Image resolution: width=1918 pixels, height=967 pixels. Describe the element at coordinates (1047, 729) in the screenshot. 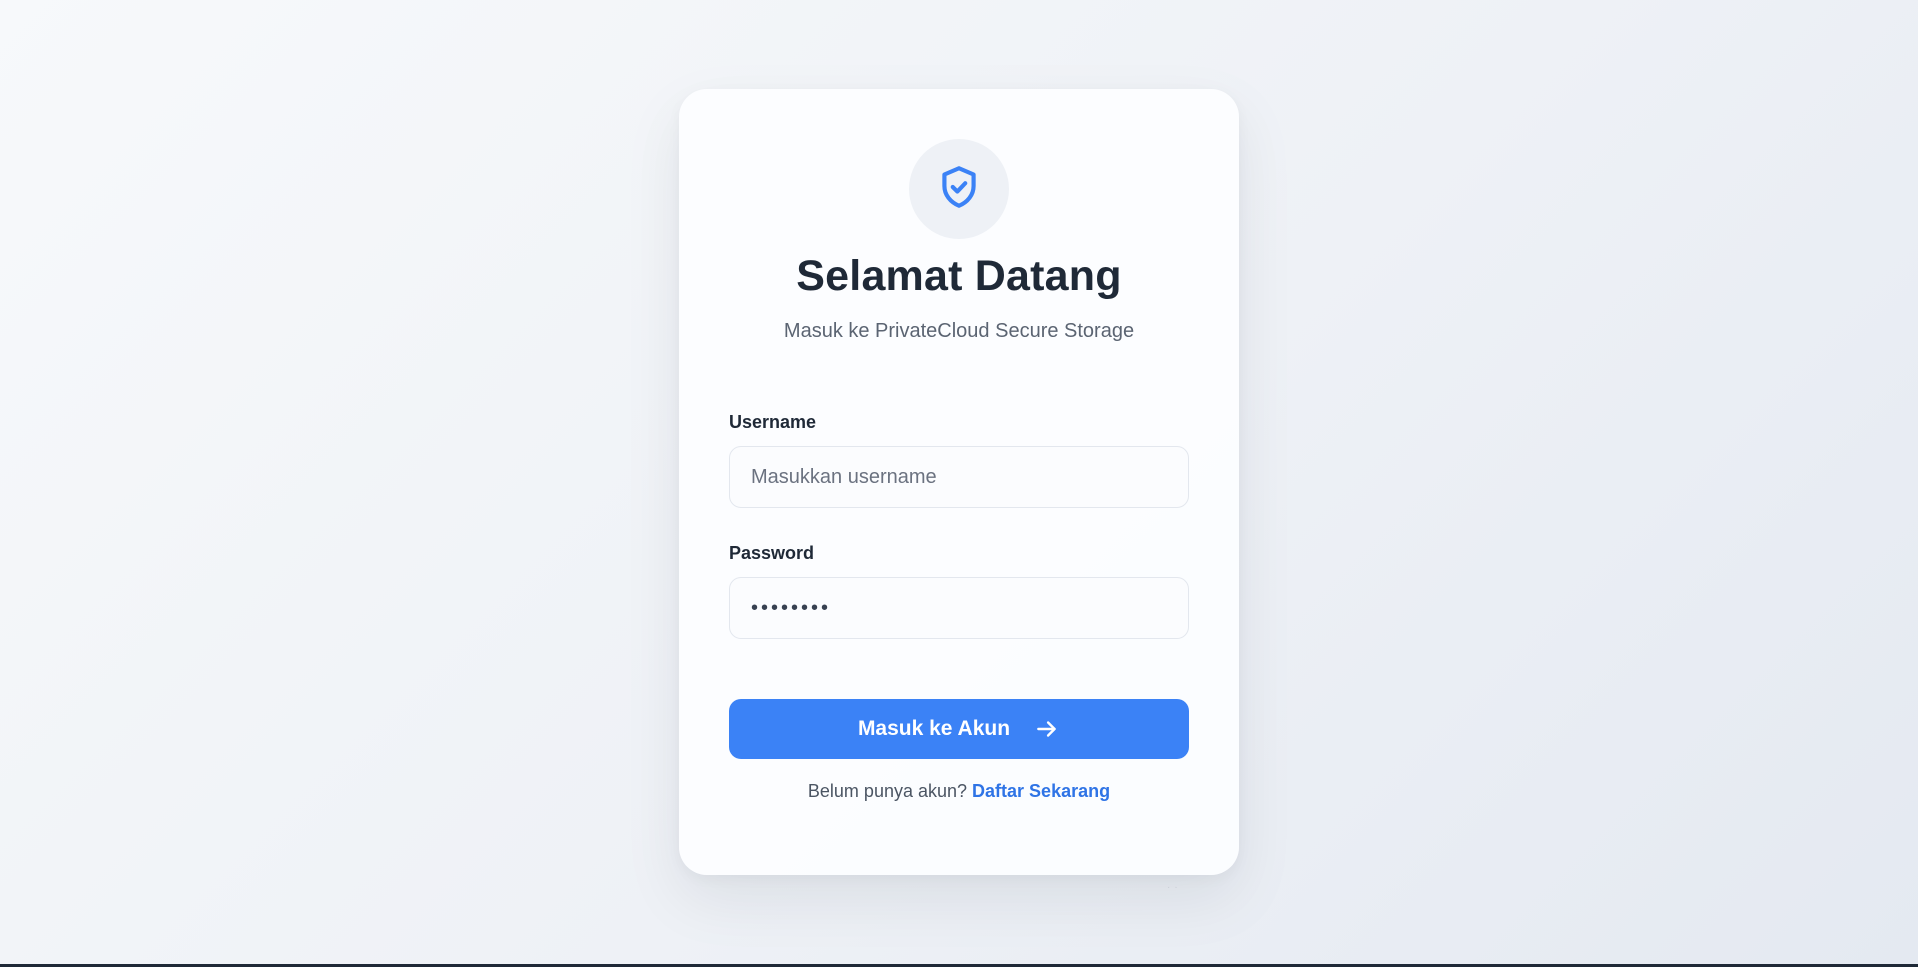

I see `arrow-right-icon` at that location.